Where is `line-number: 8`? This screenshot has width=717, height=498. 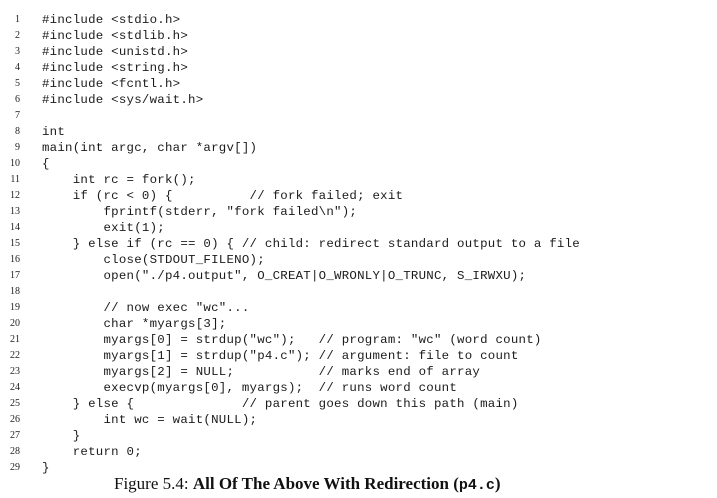 line-number: 8 is located at coordinates (17, 131).